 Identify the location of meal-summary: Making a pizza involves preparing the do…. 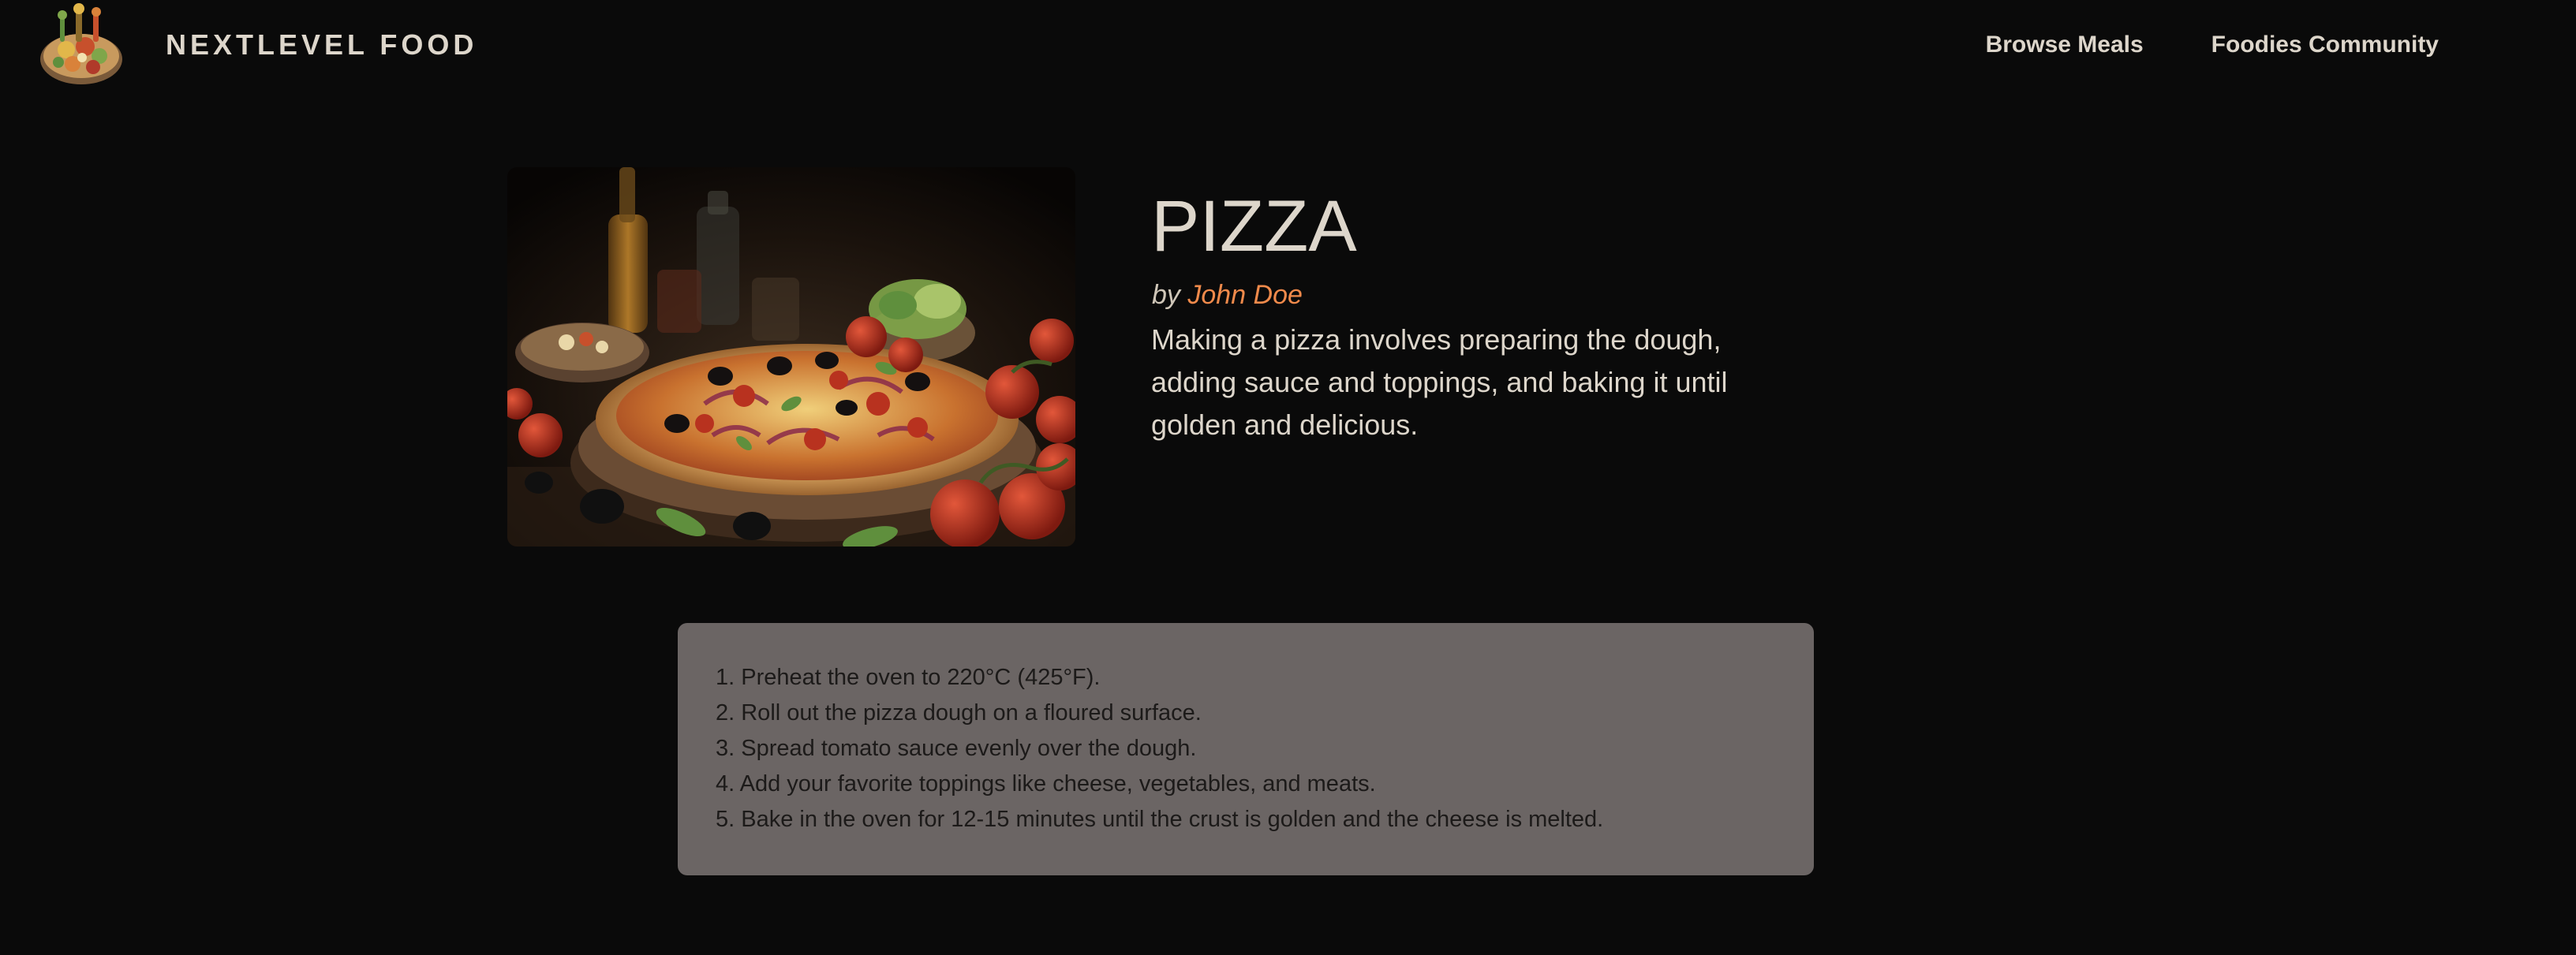
(1439, 382).